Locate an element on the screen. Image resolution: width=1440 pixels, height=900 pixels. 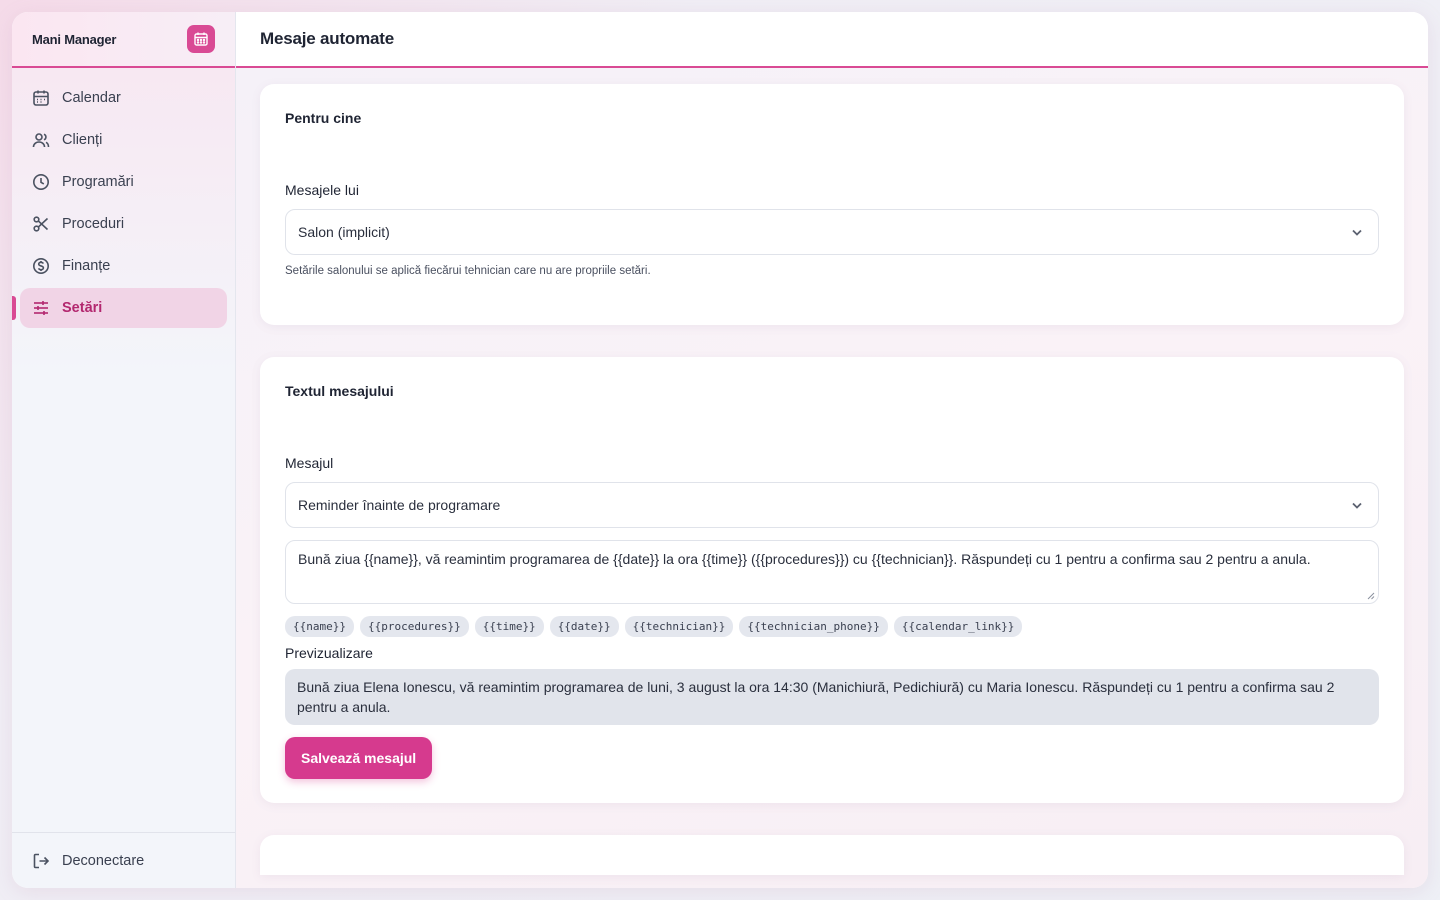
recipient-select: Salon (implicit) is located at coordinates (832, 232).